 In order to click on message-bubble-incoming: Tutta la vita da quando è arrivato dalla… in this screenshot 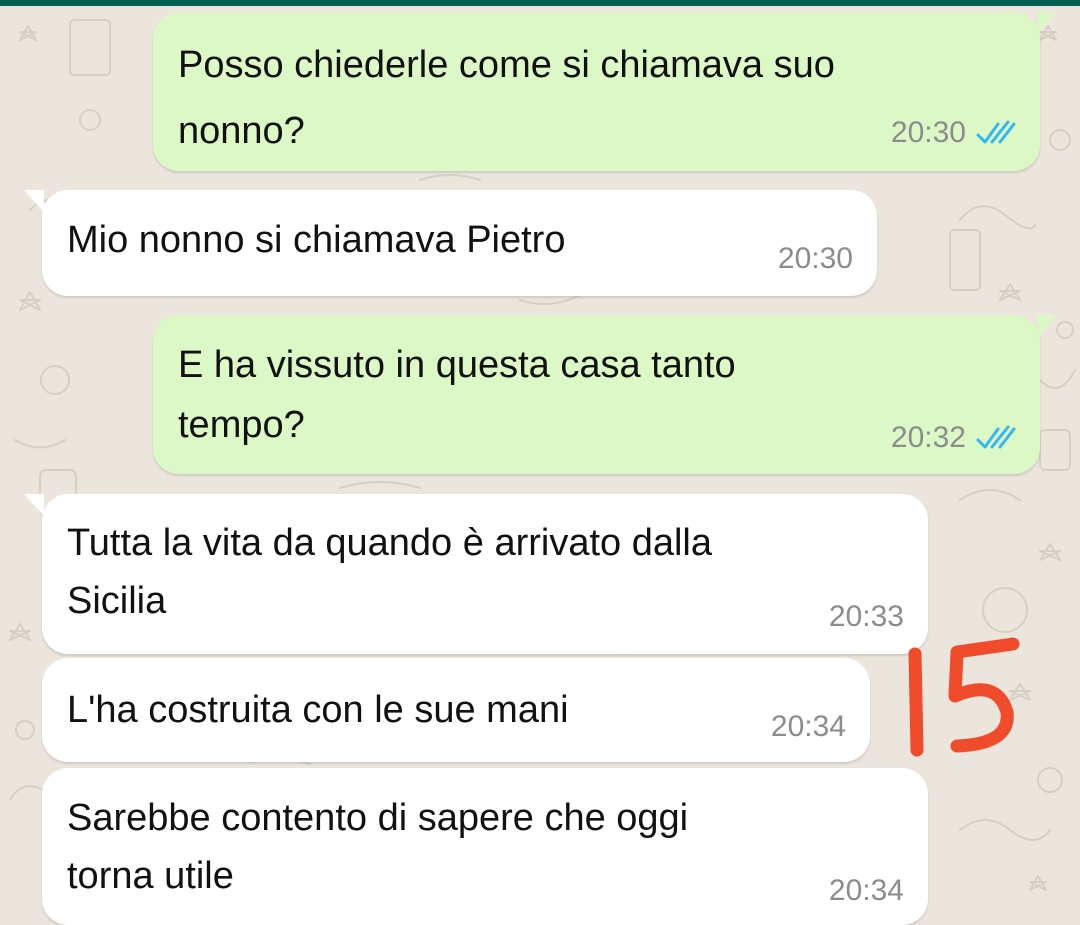, I will do `click(476, 574)`.